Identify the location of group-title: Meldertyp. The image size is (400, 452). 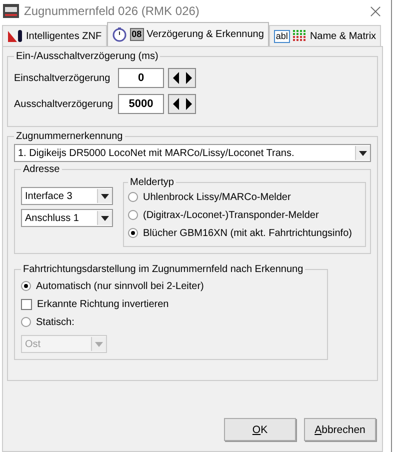
(152, 182).